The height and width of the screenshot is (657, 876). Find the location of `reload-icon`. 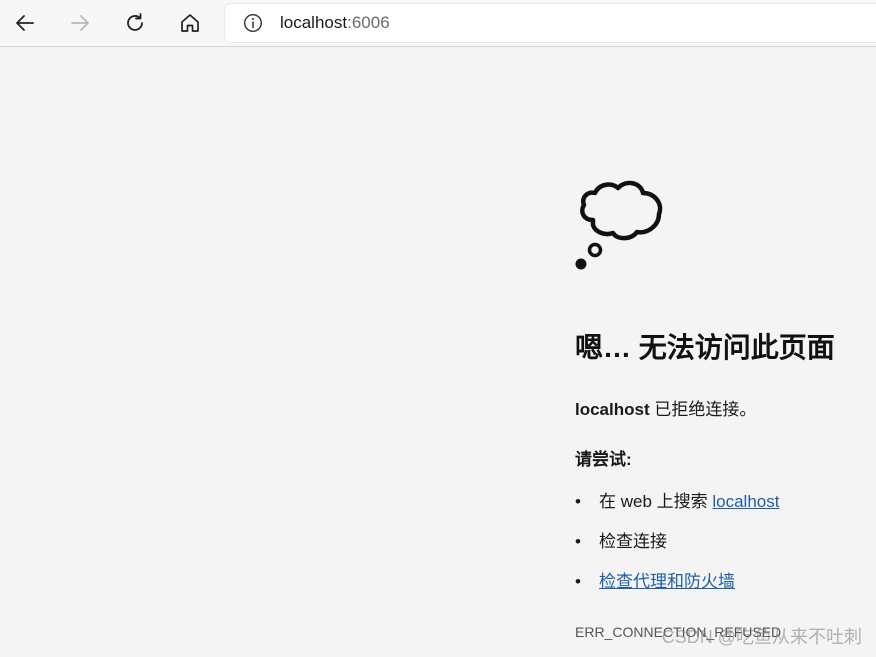

reload-icon is located at coordinates (135, 22).